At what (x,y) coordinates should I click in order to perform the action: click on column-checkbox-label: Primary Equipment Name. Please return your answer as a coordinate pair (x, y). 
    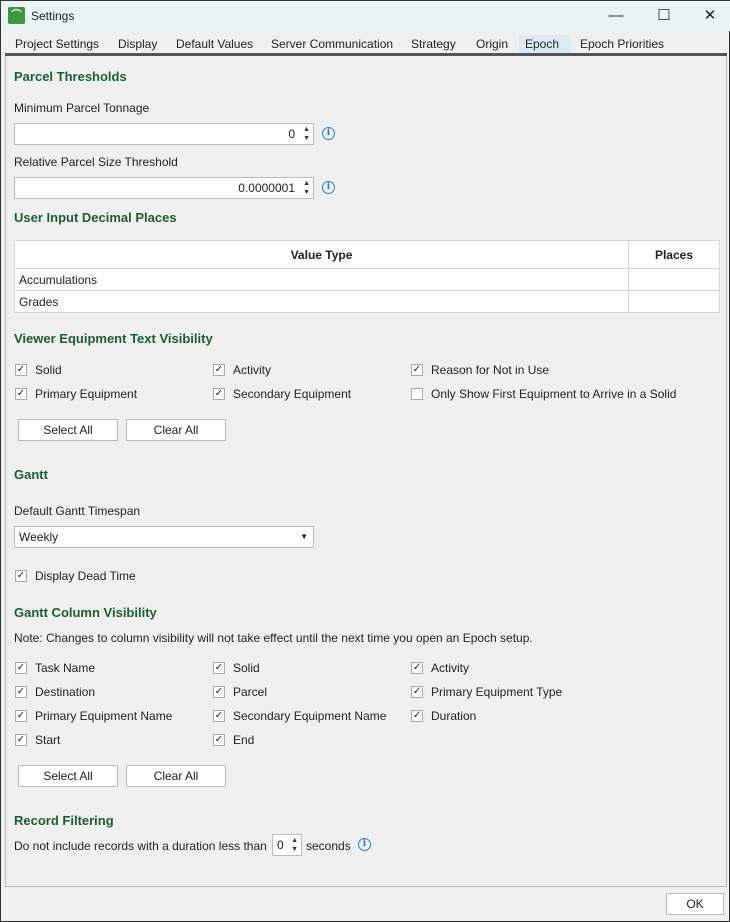
    Looking at the image, I should click on (104, 716).